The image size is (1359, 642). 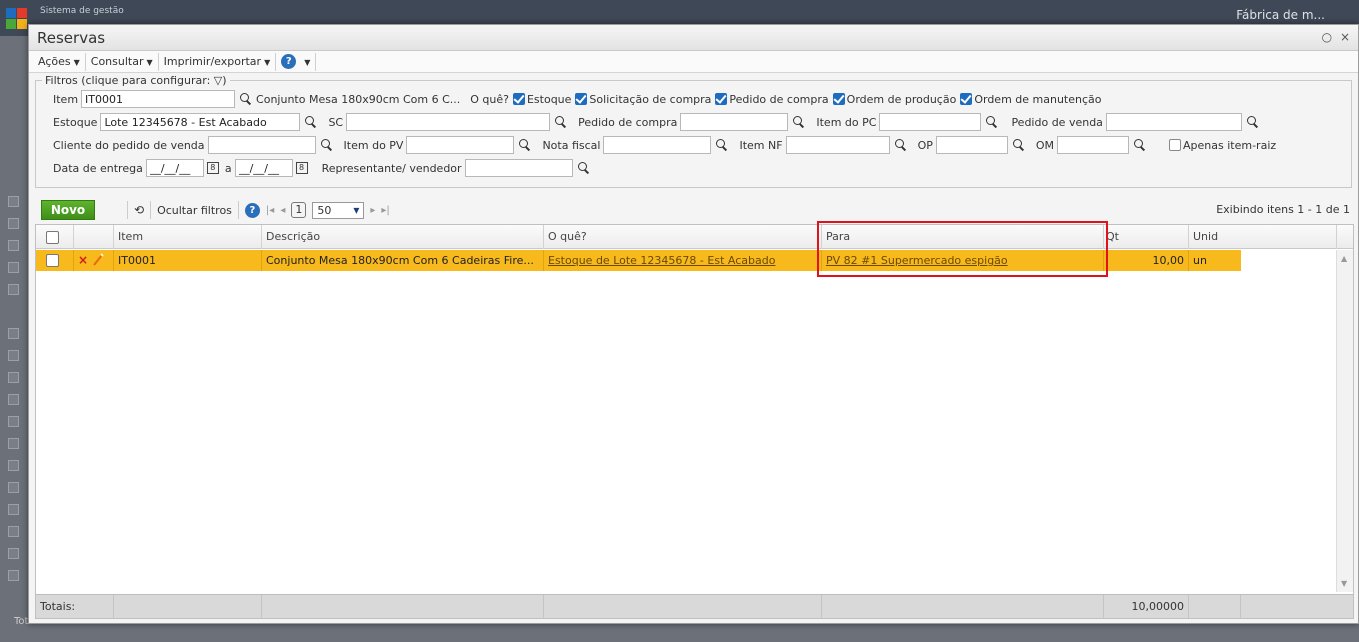 I want to click on date-to-label: a, so click(x=228, y=168).